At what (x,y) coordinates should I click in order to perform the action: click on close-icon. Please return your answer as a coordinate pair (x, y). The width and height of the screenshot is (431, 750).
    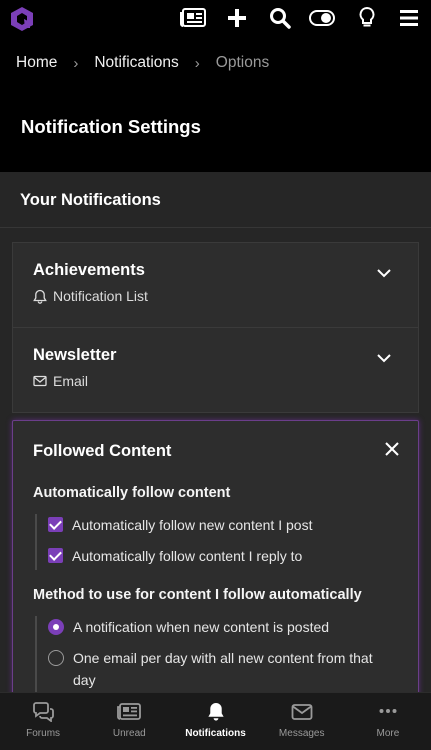
    Looking at the image, I should click on (392, 449).